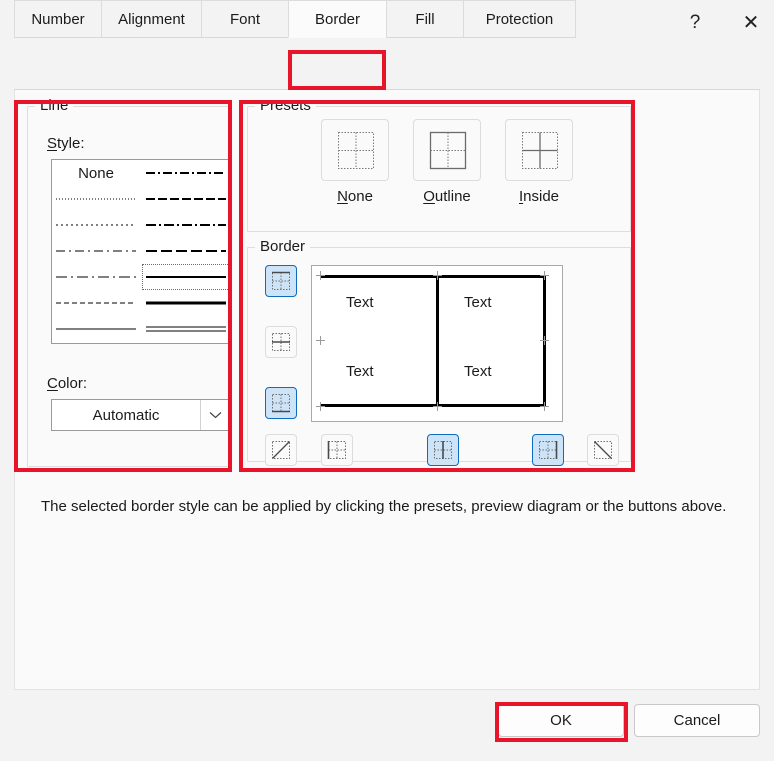 Image resolution: width=774 pixels, height=761 pixels. Describe the element at coordinates (447, 150) in the screenshot. I see `preset-outline-icon` at that location.